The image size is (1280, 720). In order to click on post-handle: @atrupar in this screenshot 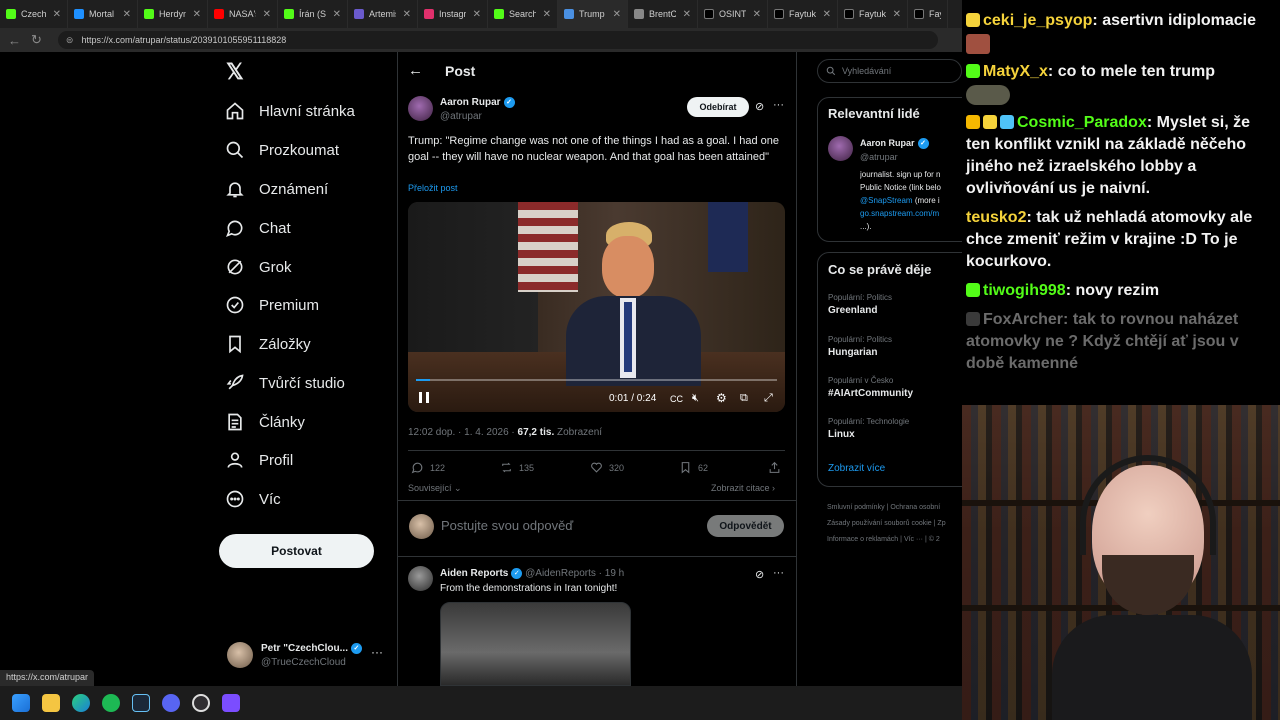, I will do `click(461, 116)`.